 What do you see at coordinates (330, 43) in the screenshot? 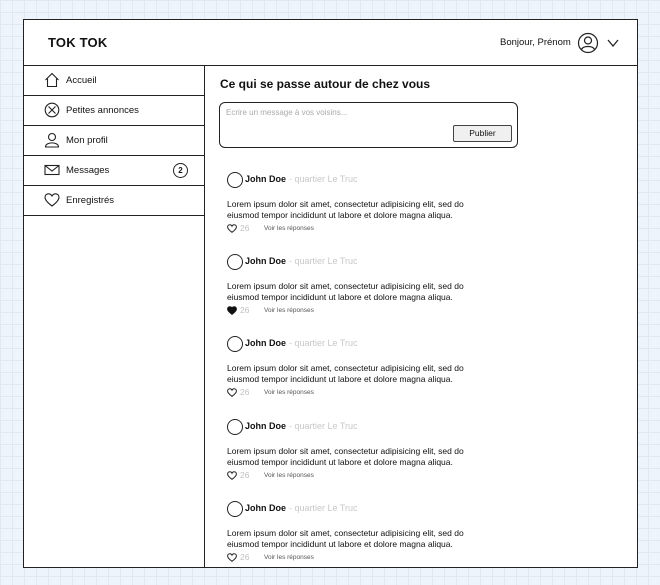
I see `top-header: TOK TOK Bonjour, Prénom` at bounding box center [330, 43].